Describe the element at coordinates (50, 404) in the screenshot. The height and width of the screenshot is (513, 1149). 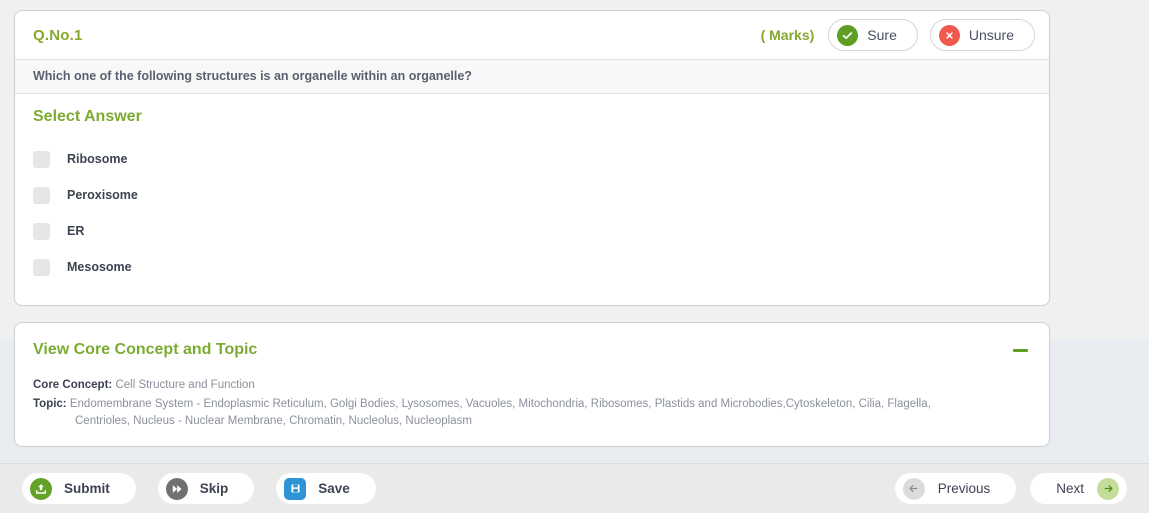
I see `topic-key: Topic:` at that location.